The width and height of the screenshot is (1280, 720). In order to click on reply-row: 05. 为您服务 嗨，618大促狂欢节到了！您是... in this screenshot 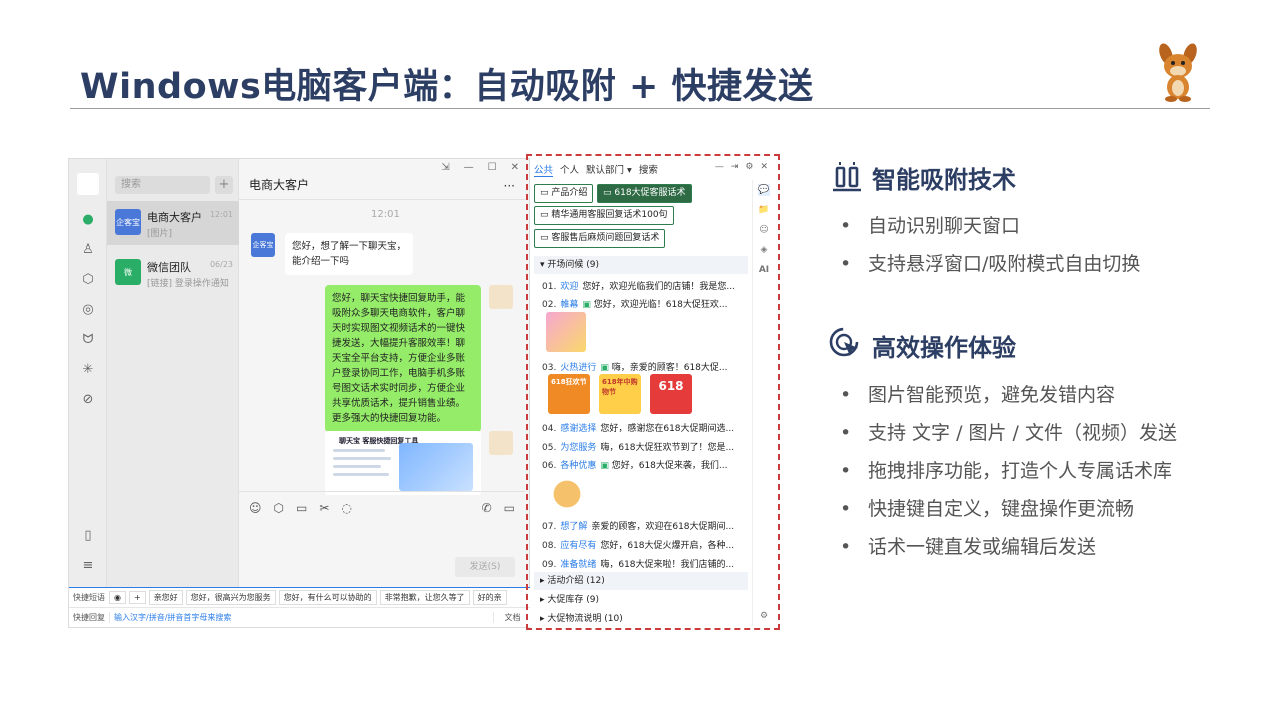, I will do `click(645, 446)`.